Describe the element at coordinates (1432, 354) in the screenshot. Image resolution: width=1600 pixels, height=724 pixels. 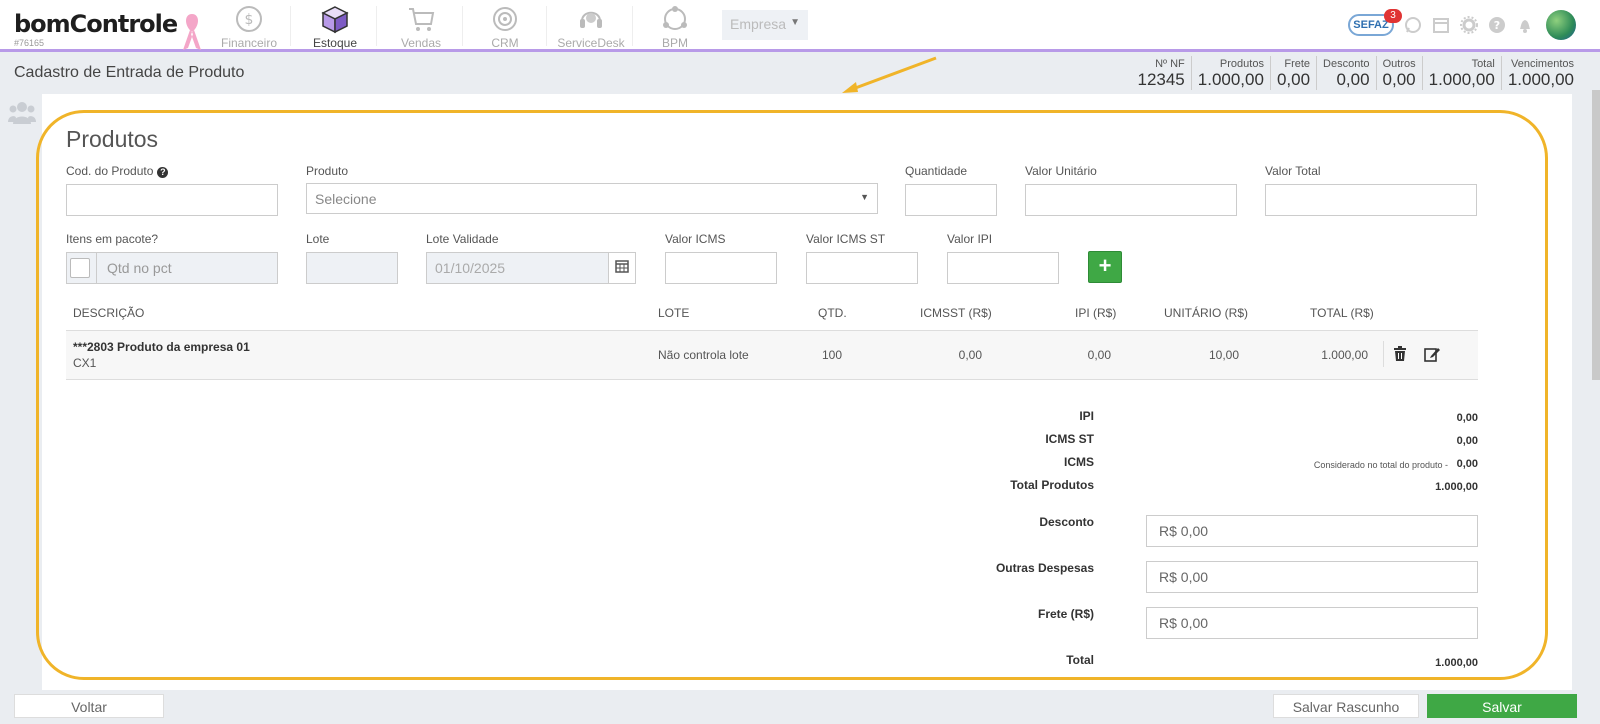
I see `edit-icon` at that location.